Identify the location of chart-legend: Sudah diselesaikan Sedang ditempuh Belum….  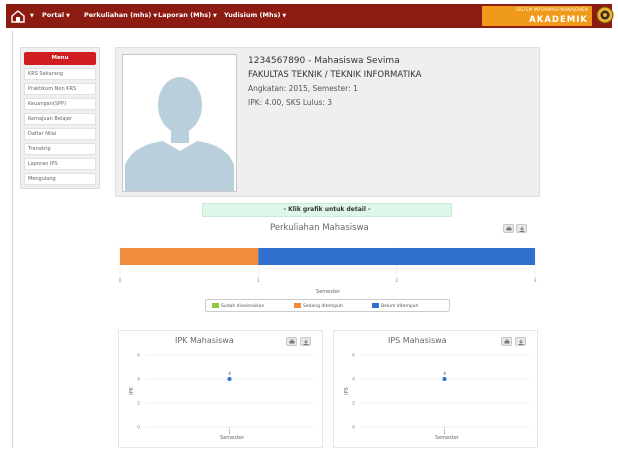
(327, 305).